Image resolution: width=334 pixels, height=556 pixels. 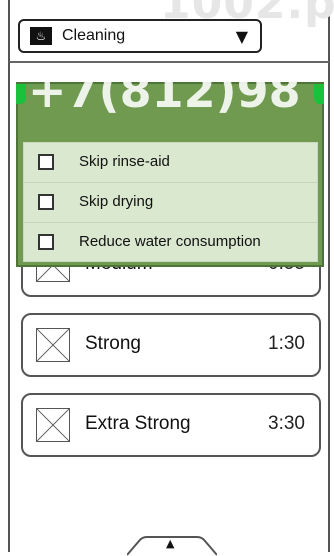 I want to click on watermark-phone: +7(812)98, so click(x=164, y=91).